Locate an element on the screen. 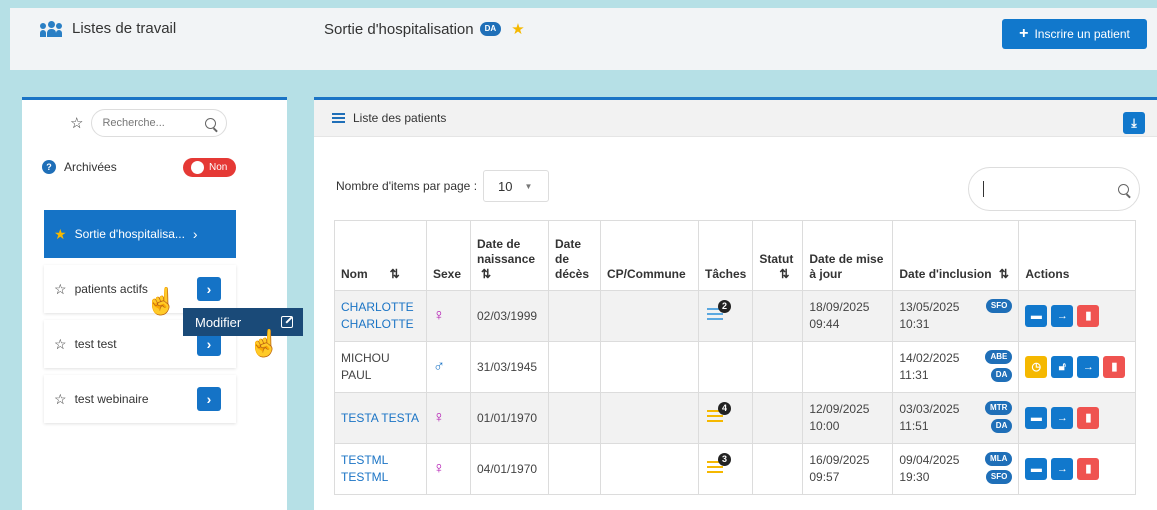  tasks-icon: 3 is located at coordinates (718, 465).